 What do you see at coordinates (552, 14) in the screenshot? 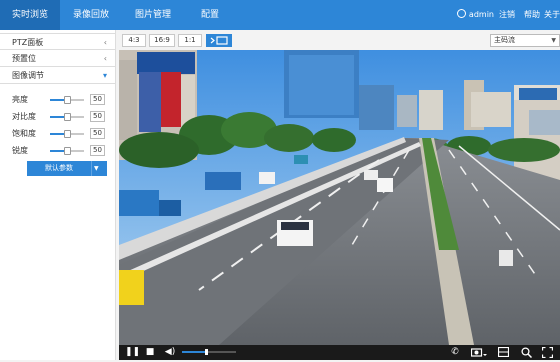
I see `about-link: 关于` at bounding box center [552, 14].